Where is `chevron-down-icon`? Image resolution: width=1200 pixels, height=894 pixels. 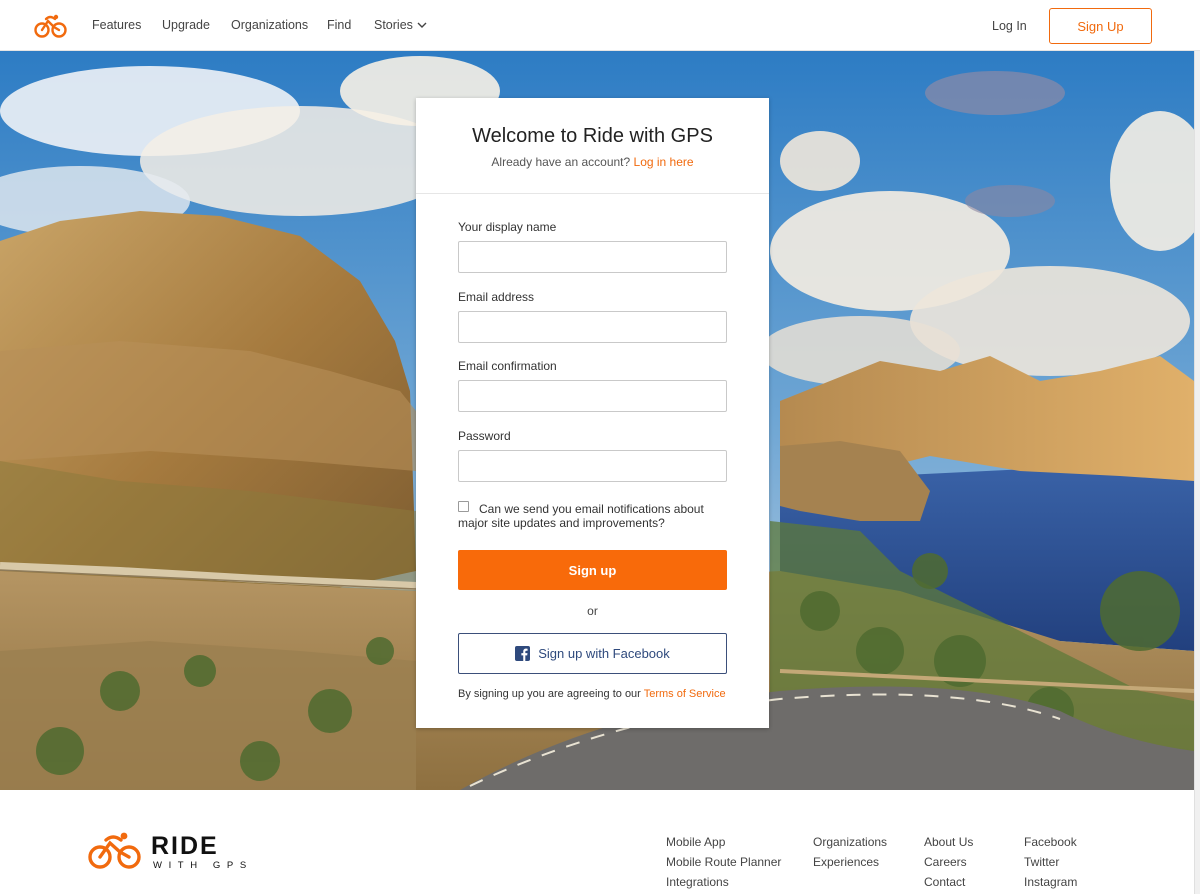
chevron-down-icon is located at coordinates (422, 25).